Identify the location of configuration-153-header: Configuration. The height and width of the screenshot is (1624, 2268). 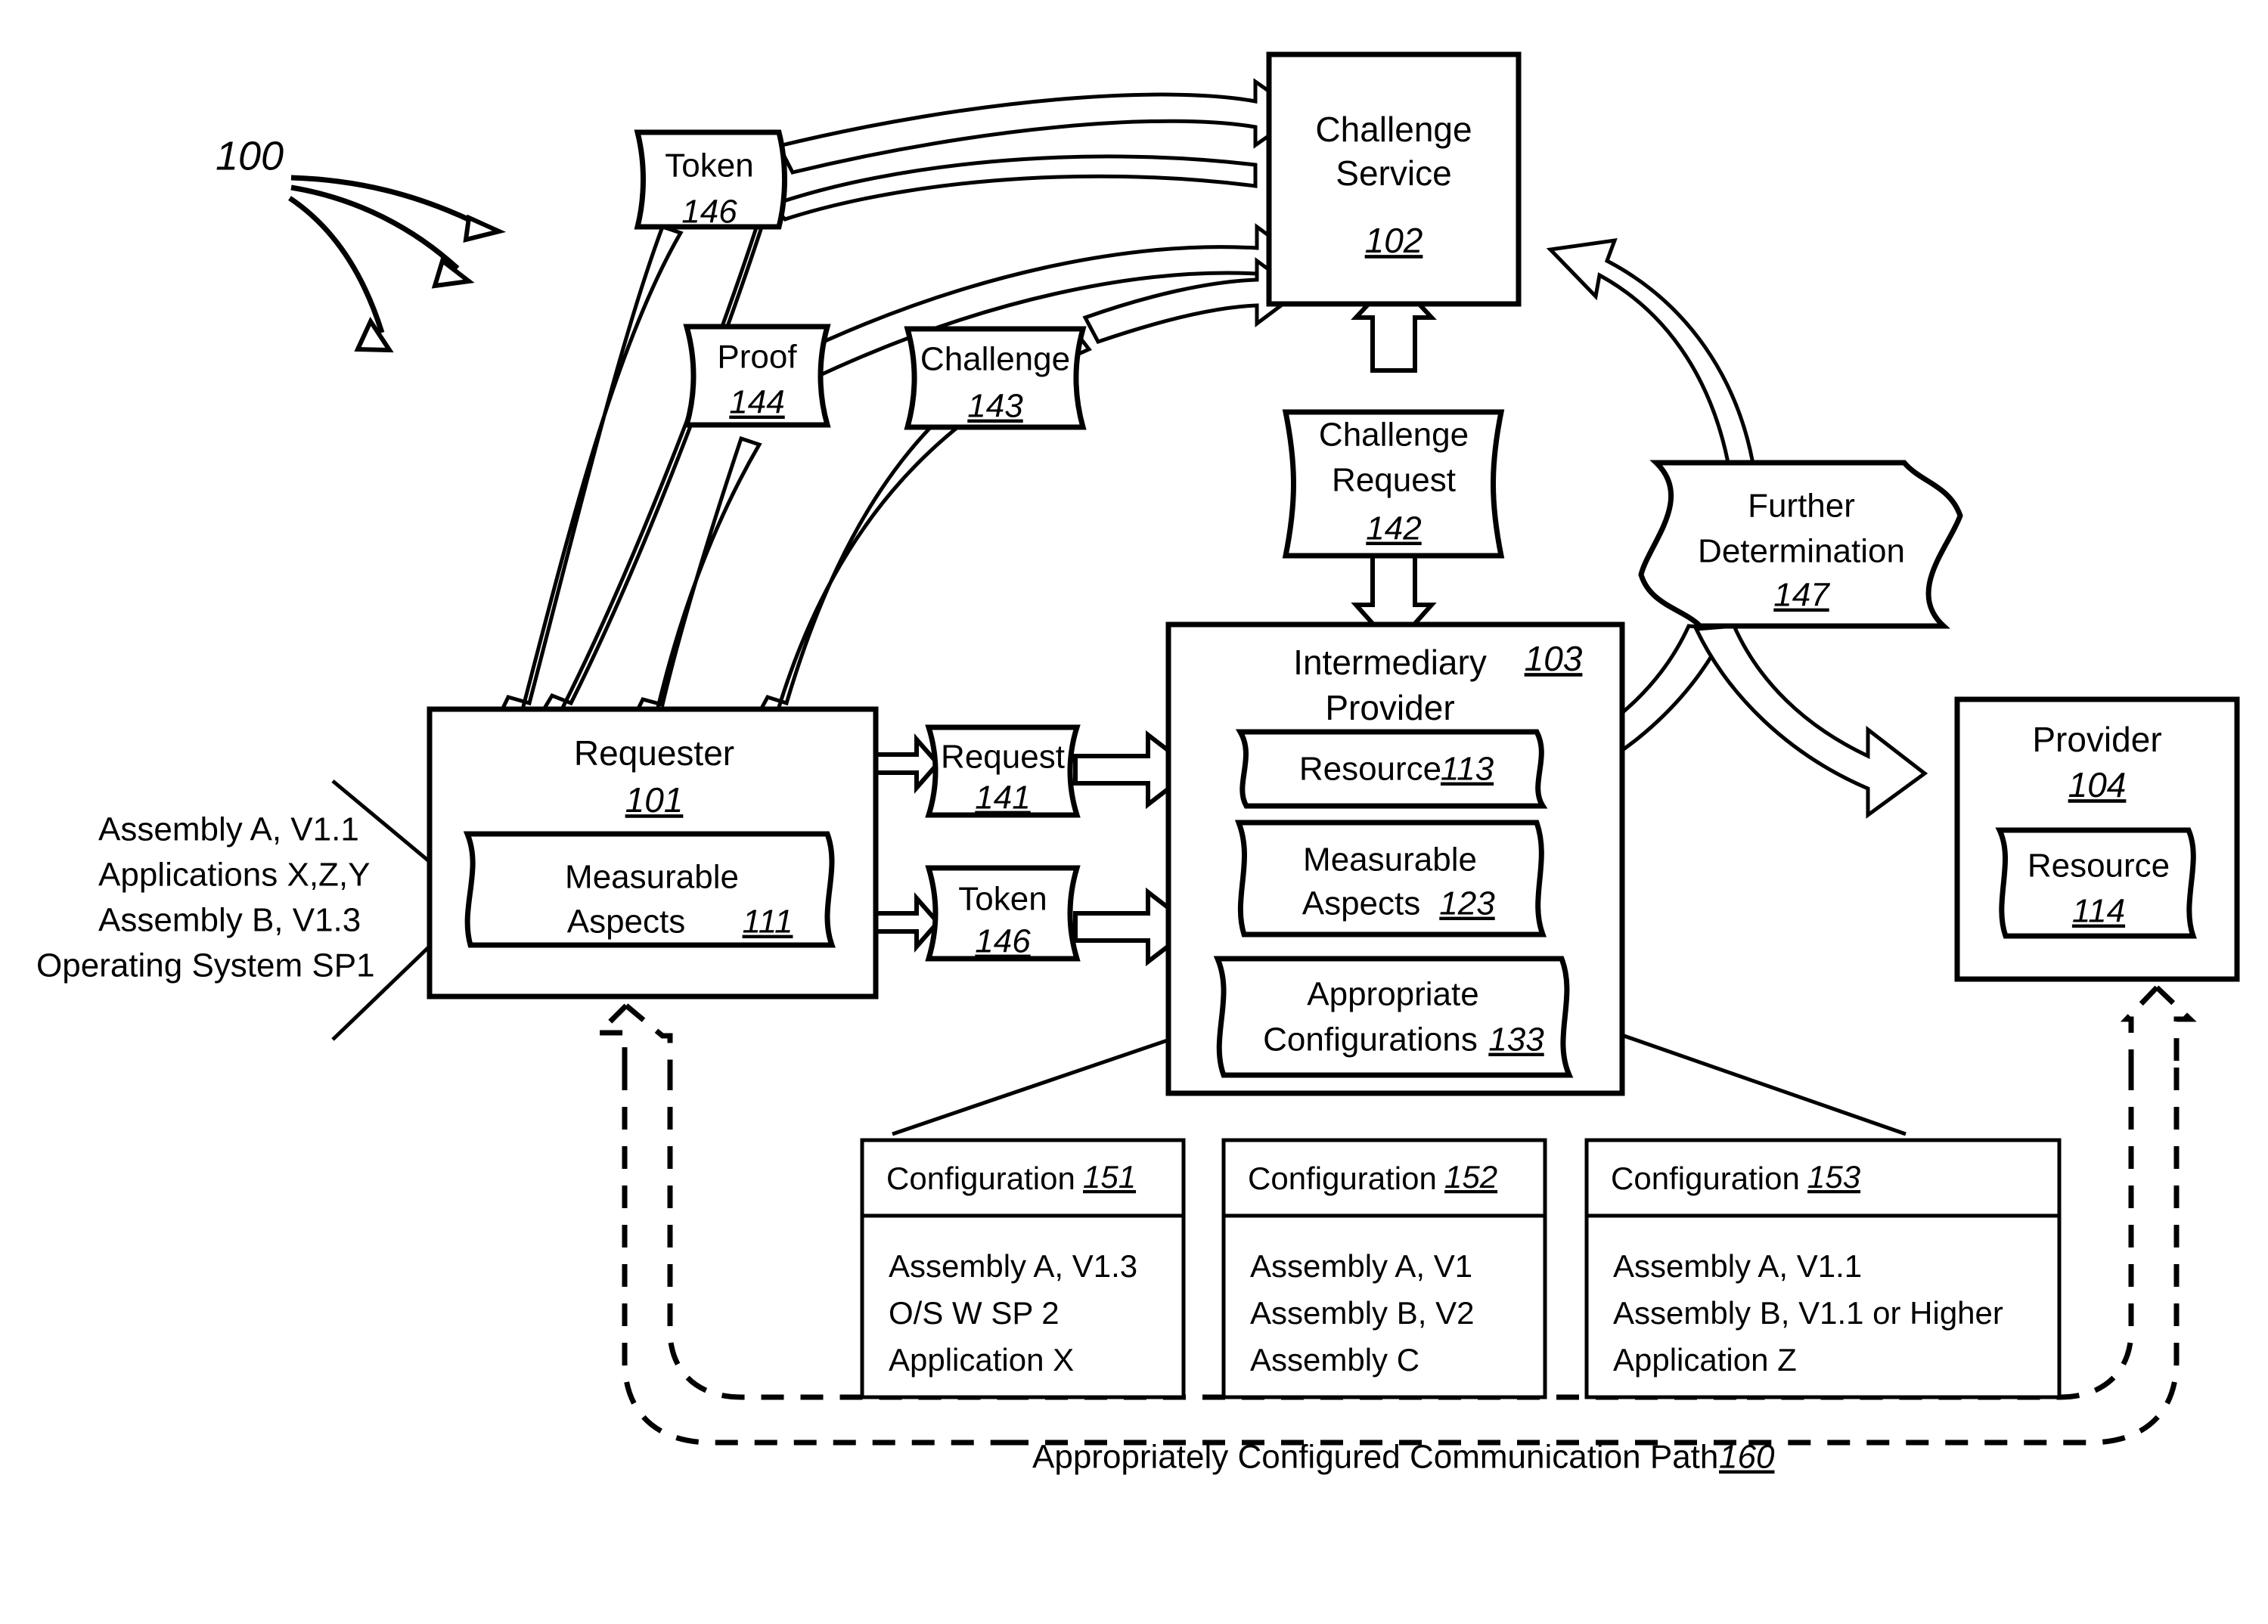
(1705, 1178).